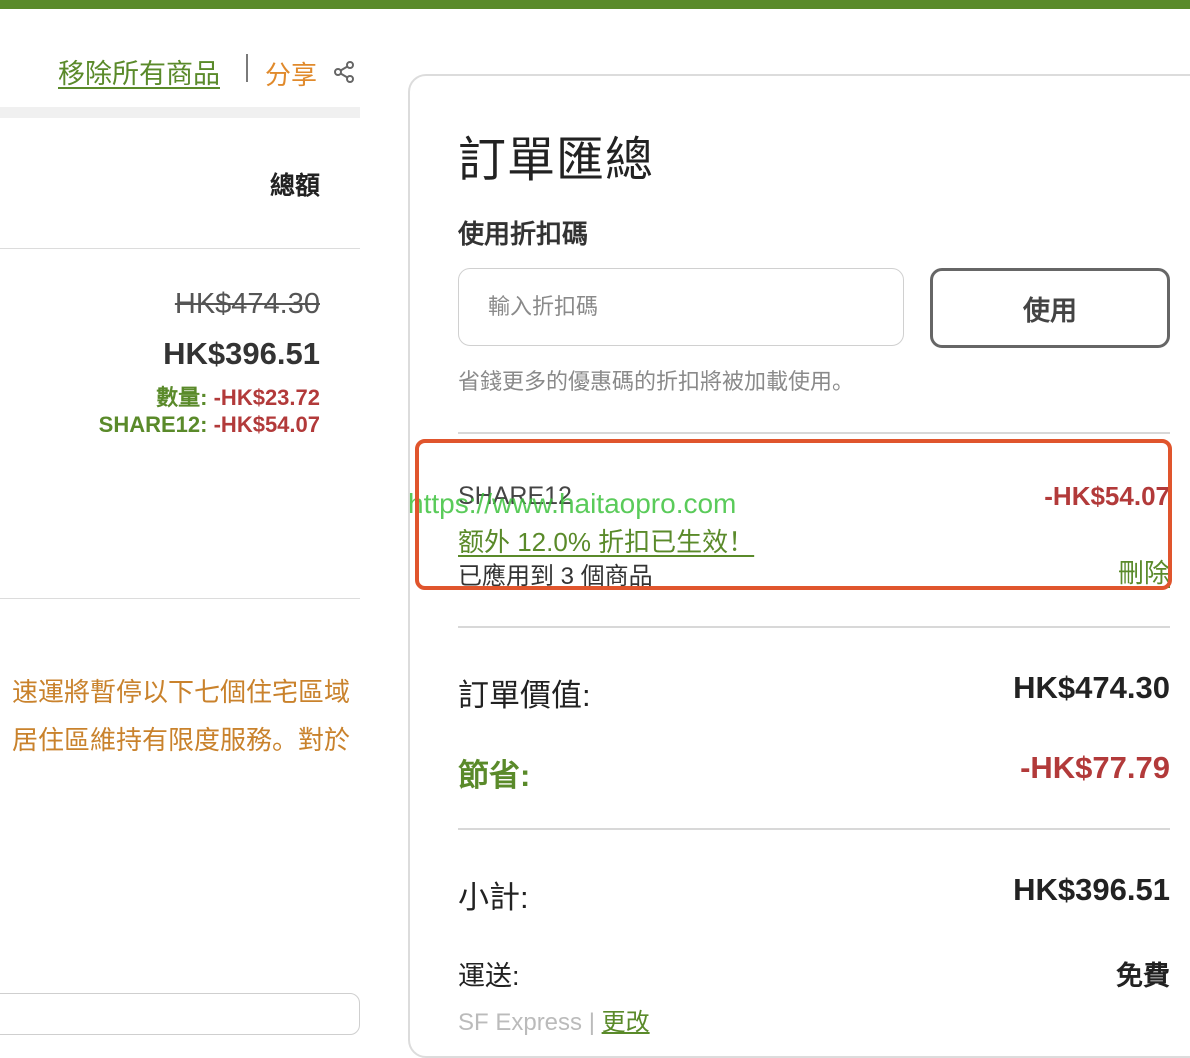  Describe the element at coordinates (520, 1022) in the screenshot. I see `shipping-method-name: SF Express` at that location.